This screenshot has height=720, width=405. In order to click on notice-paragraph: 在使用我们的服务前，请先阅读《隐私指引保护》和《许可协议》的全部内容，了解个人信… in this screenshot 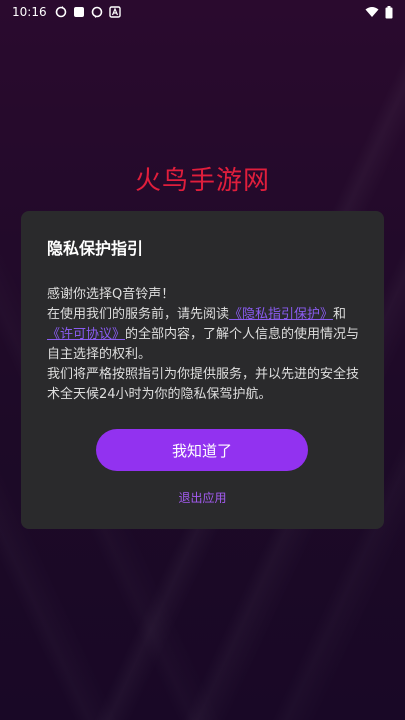, I will do `click(207, 335)`.